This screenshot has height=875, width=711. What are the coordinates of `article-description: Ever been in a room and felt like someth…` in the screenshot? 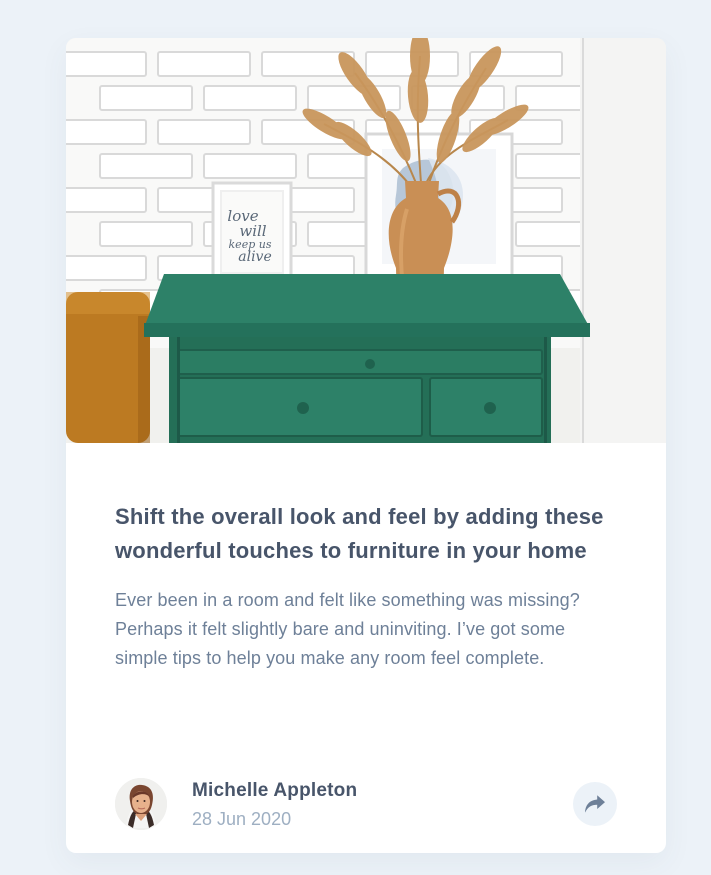 It's located at (347, 629).